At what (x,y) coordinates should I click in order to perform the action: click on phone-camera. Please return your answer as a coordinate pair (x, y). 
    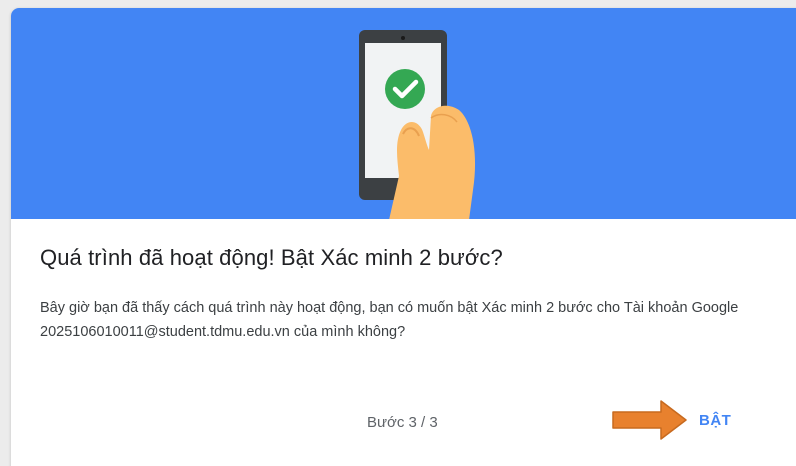
    Looking at the image, I should click on (403, 38).